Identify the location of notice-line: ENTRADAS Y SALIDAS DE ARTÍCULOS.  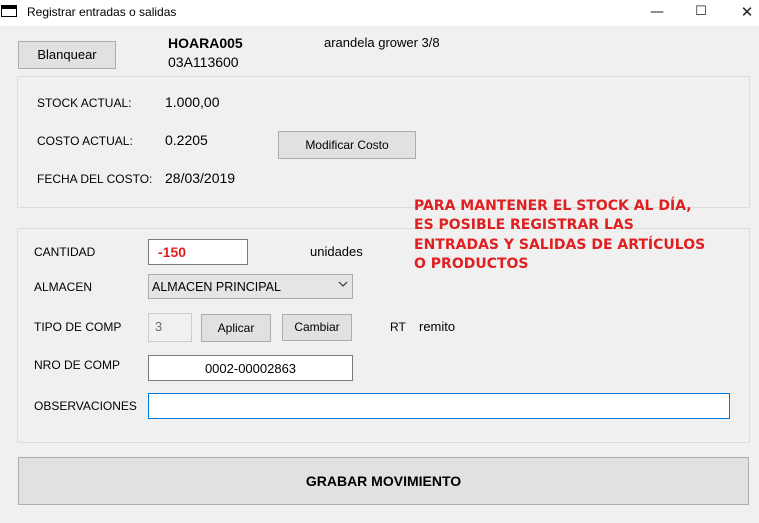
(560, 244).